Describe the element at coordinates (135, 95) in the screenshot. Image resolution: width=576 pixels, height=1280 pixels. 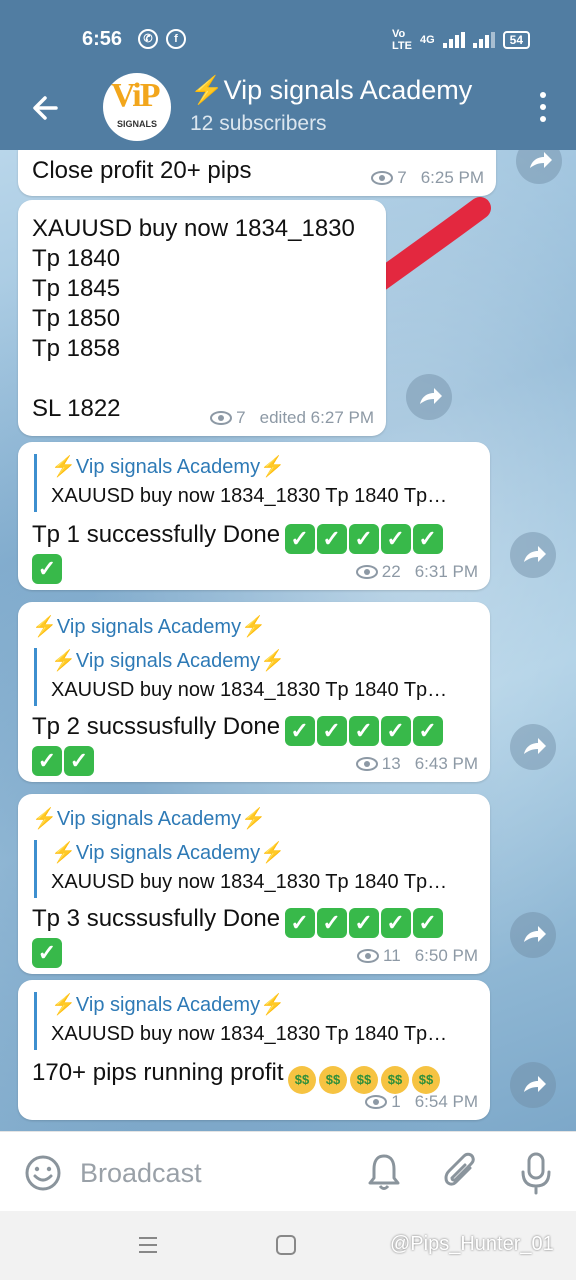
I see `avatar-logo: ViP` at that location.